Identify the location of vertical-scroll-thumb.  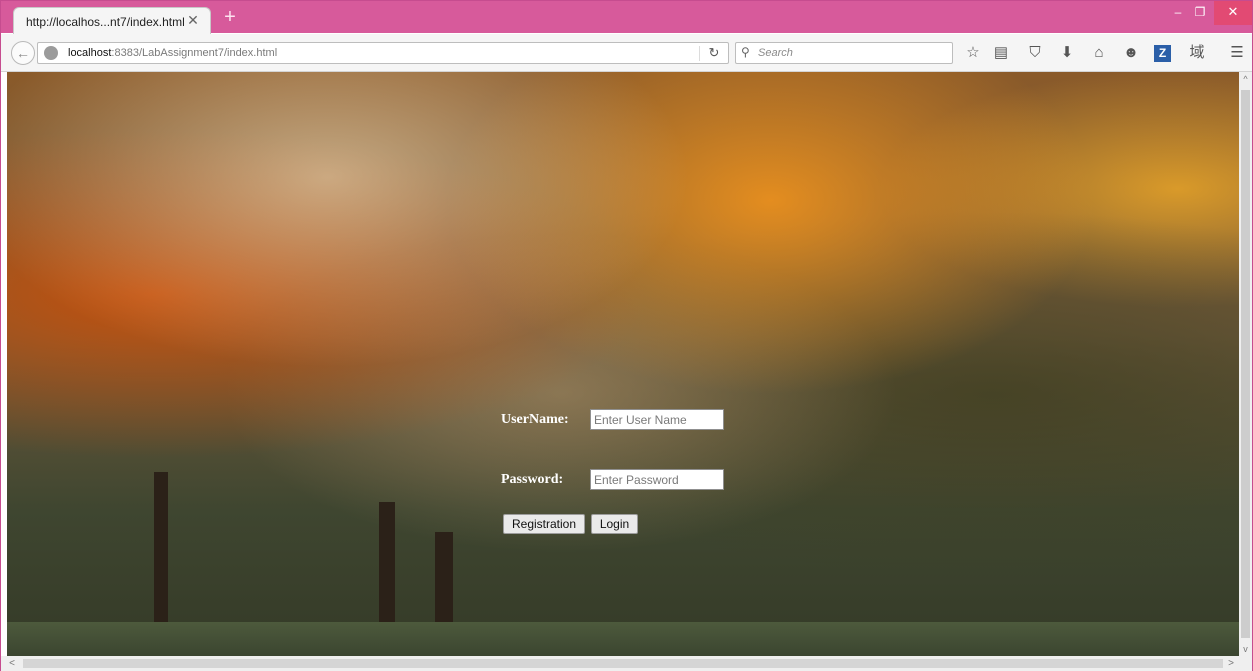
(1245, 364).